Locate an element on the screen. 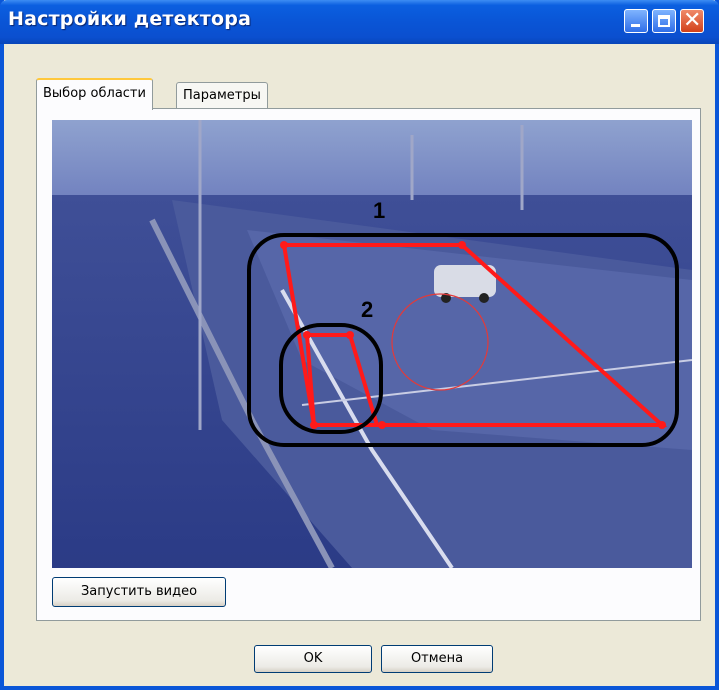  maximize-button is located at coordinates (664, 21).